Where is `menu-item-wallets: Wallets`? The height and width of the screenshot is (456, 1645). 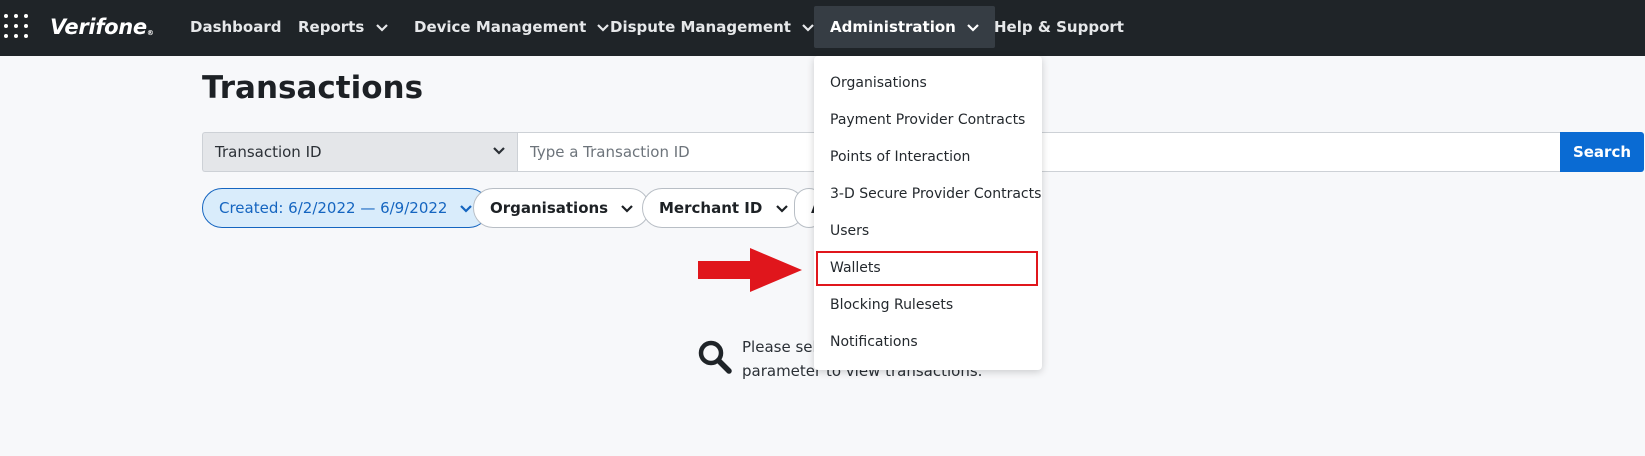
menu-item-wallets: Wallets is located at coordinates (928, 268).